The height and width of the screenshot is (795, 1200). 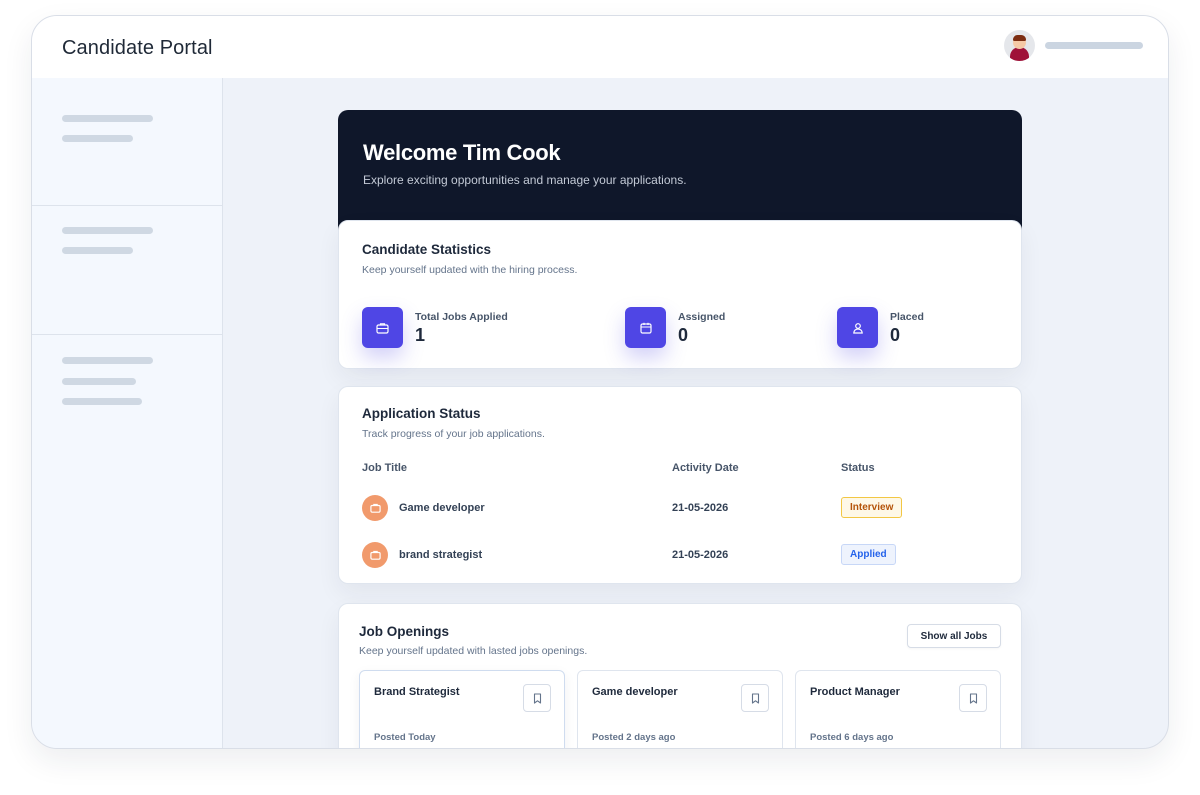 I want to click on show-all-jobs-button: Show all Jobs, so click(x=954, y=636).